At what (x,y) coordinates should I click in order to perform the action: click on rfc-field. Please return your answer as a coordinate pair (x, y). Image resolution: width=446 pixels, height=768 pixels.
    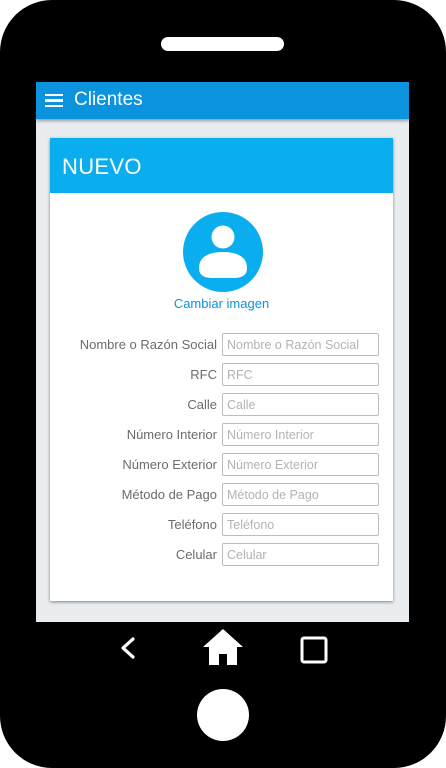
    Looking at the image, I should click on (300, 374).